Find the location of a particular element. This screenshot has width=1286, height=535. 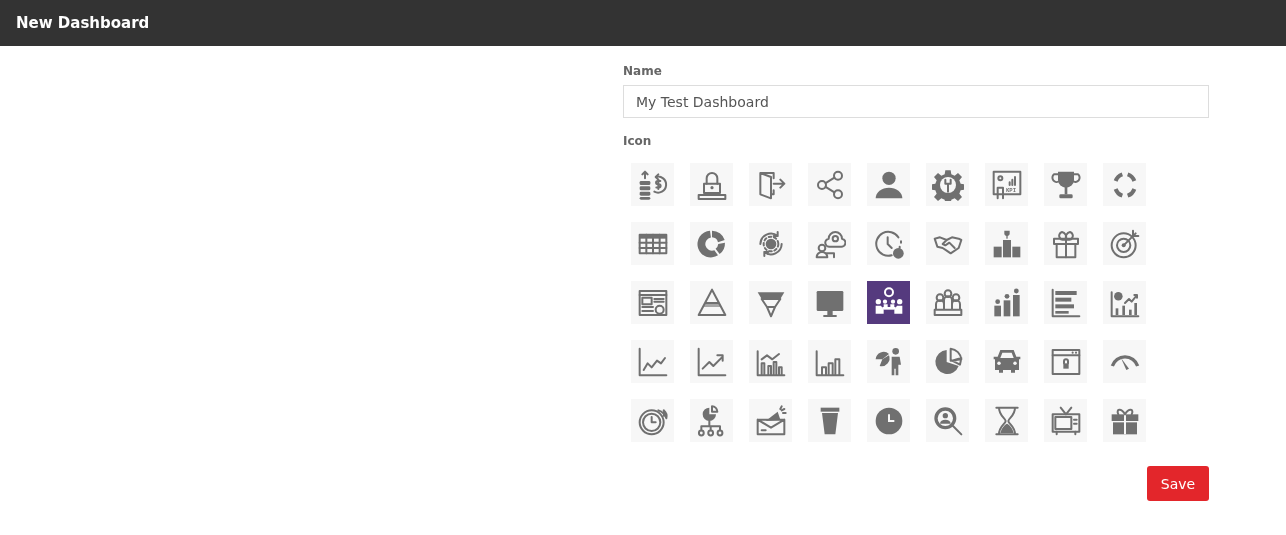

tv-icon is located at coordinates (1065, 420).